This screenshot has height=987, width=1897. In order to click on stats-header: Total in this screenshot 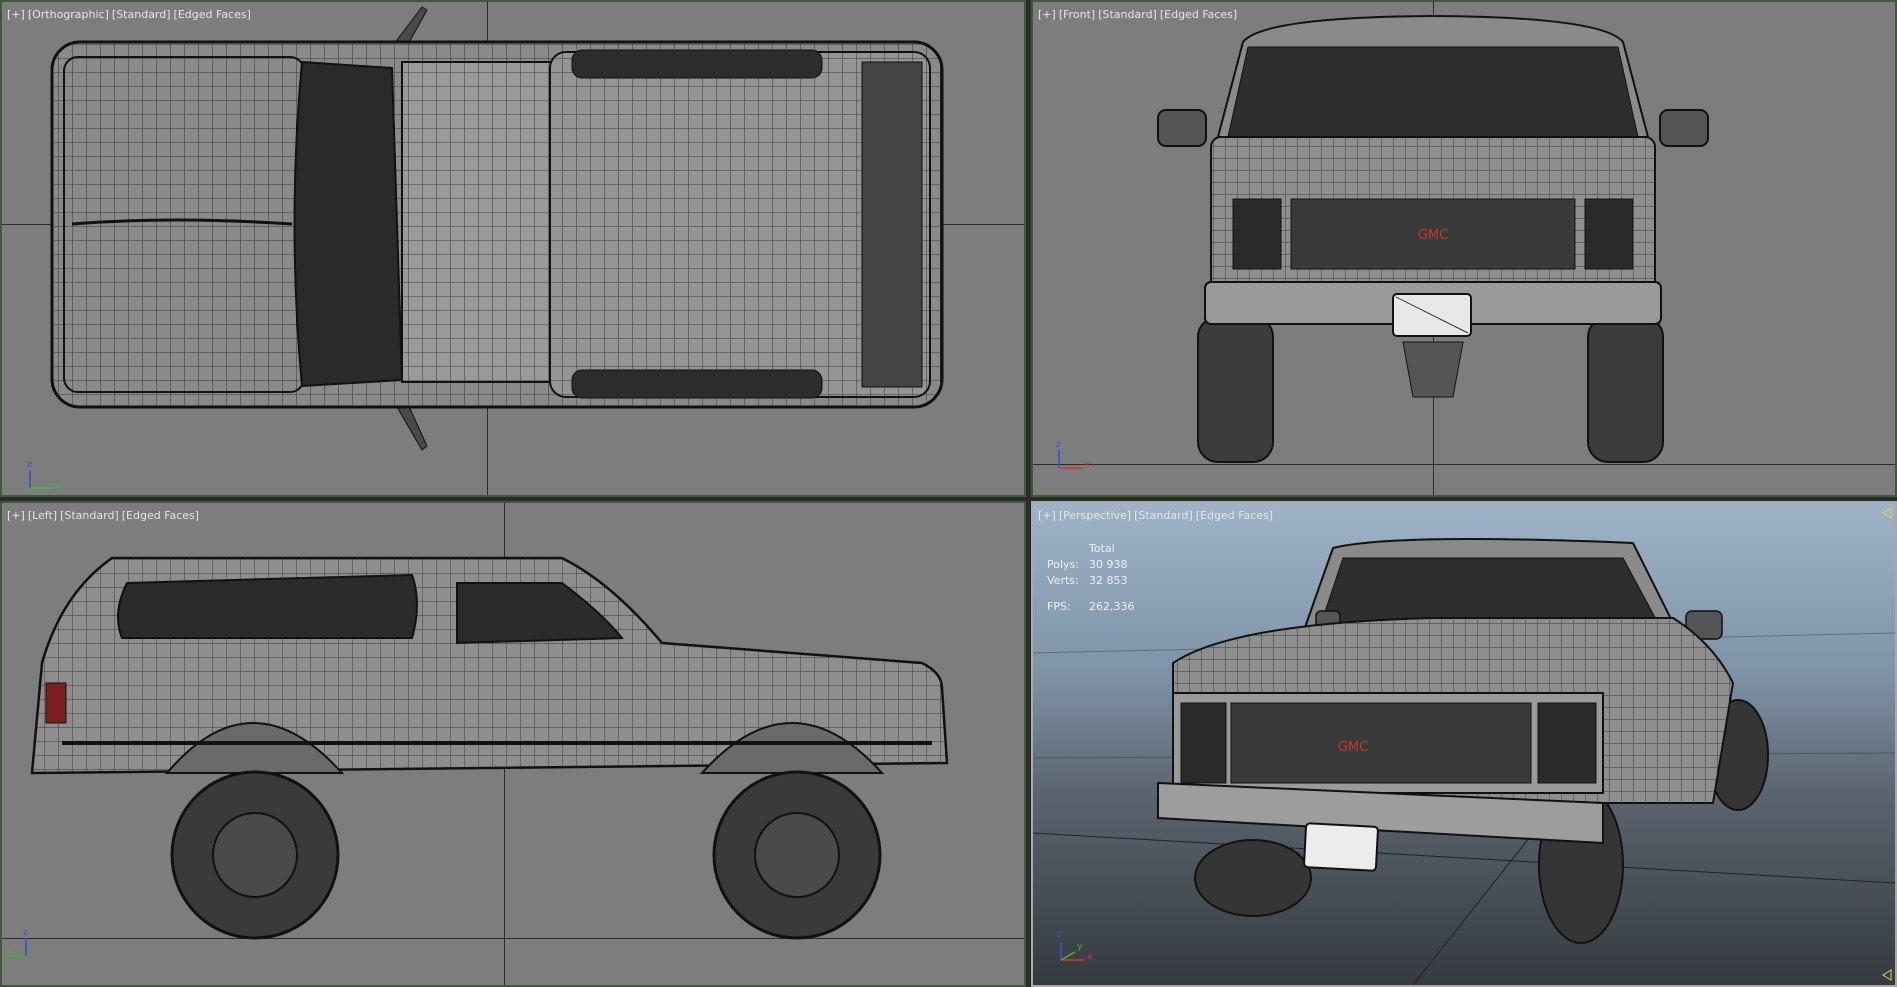, I will do `click(1102, 548)`.